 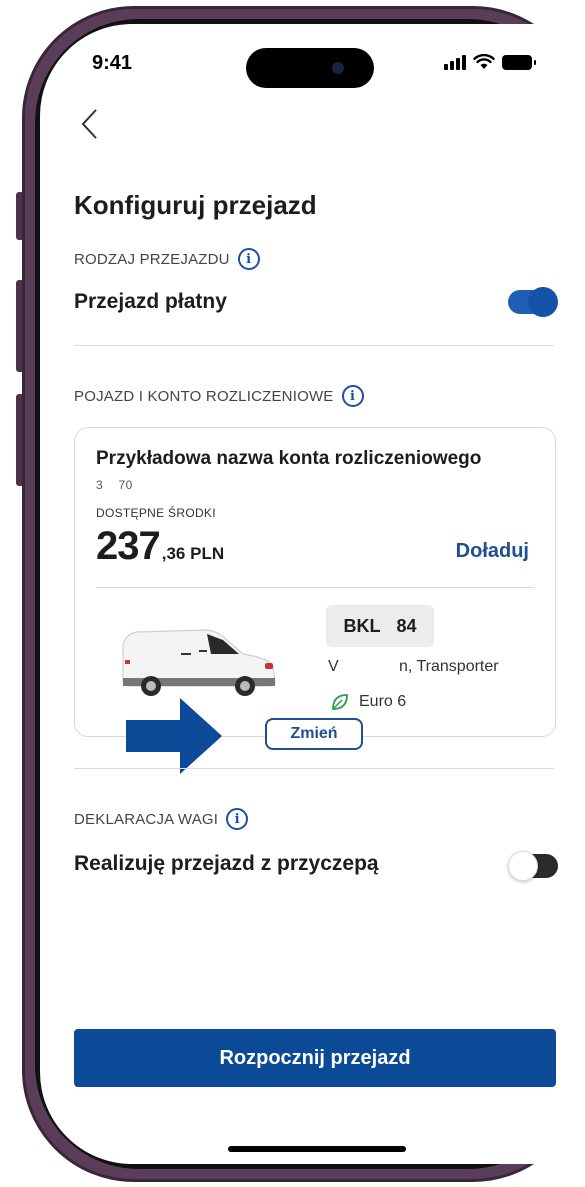 What do you see at coordinates (340, 702) in the screenshot?
I see `leaf-icon` at bounding box center [340, 702].